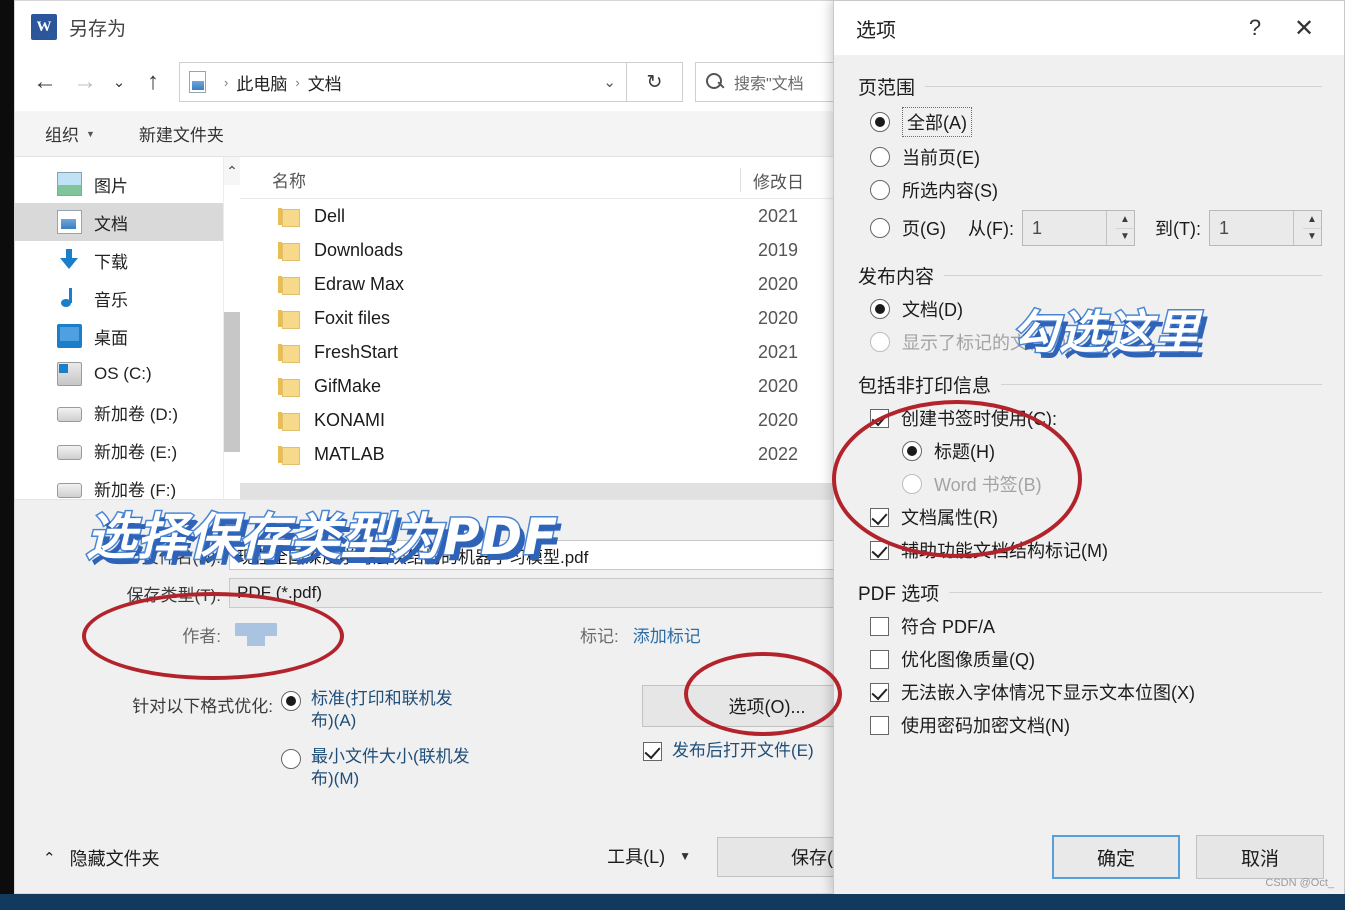  Describe the element at coordinates (153, 82) in the screenshot. I see `up-icon: ↑` at that location.